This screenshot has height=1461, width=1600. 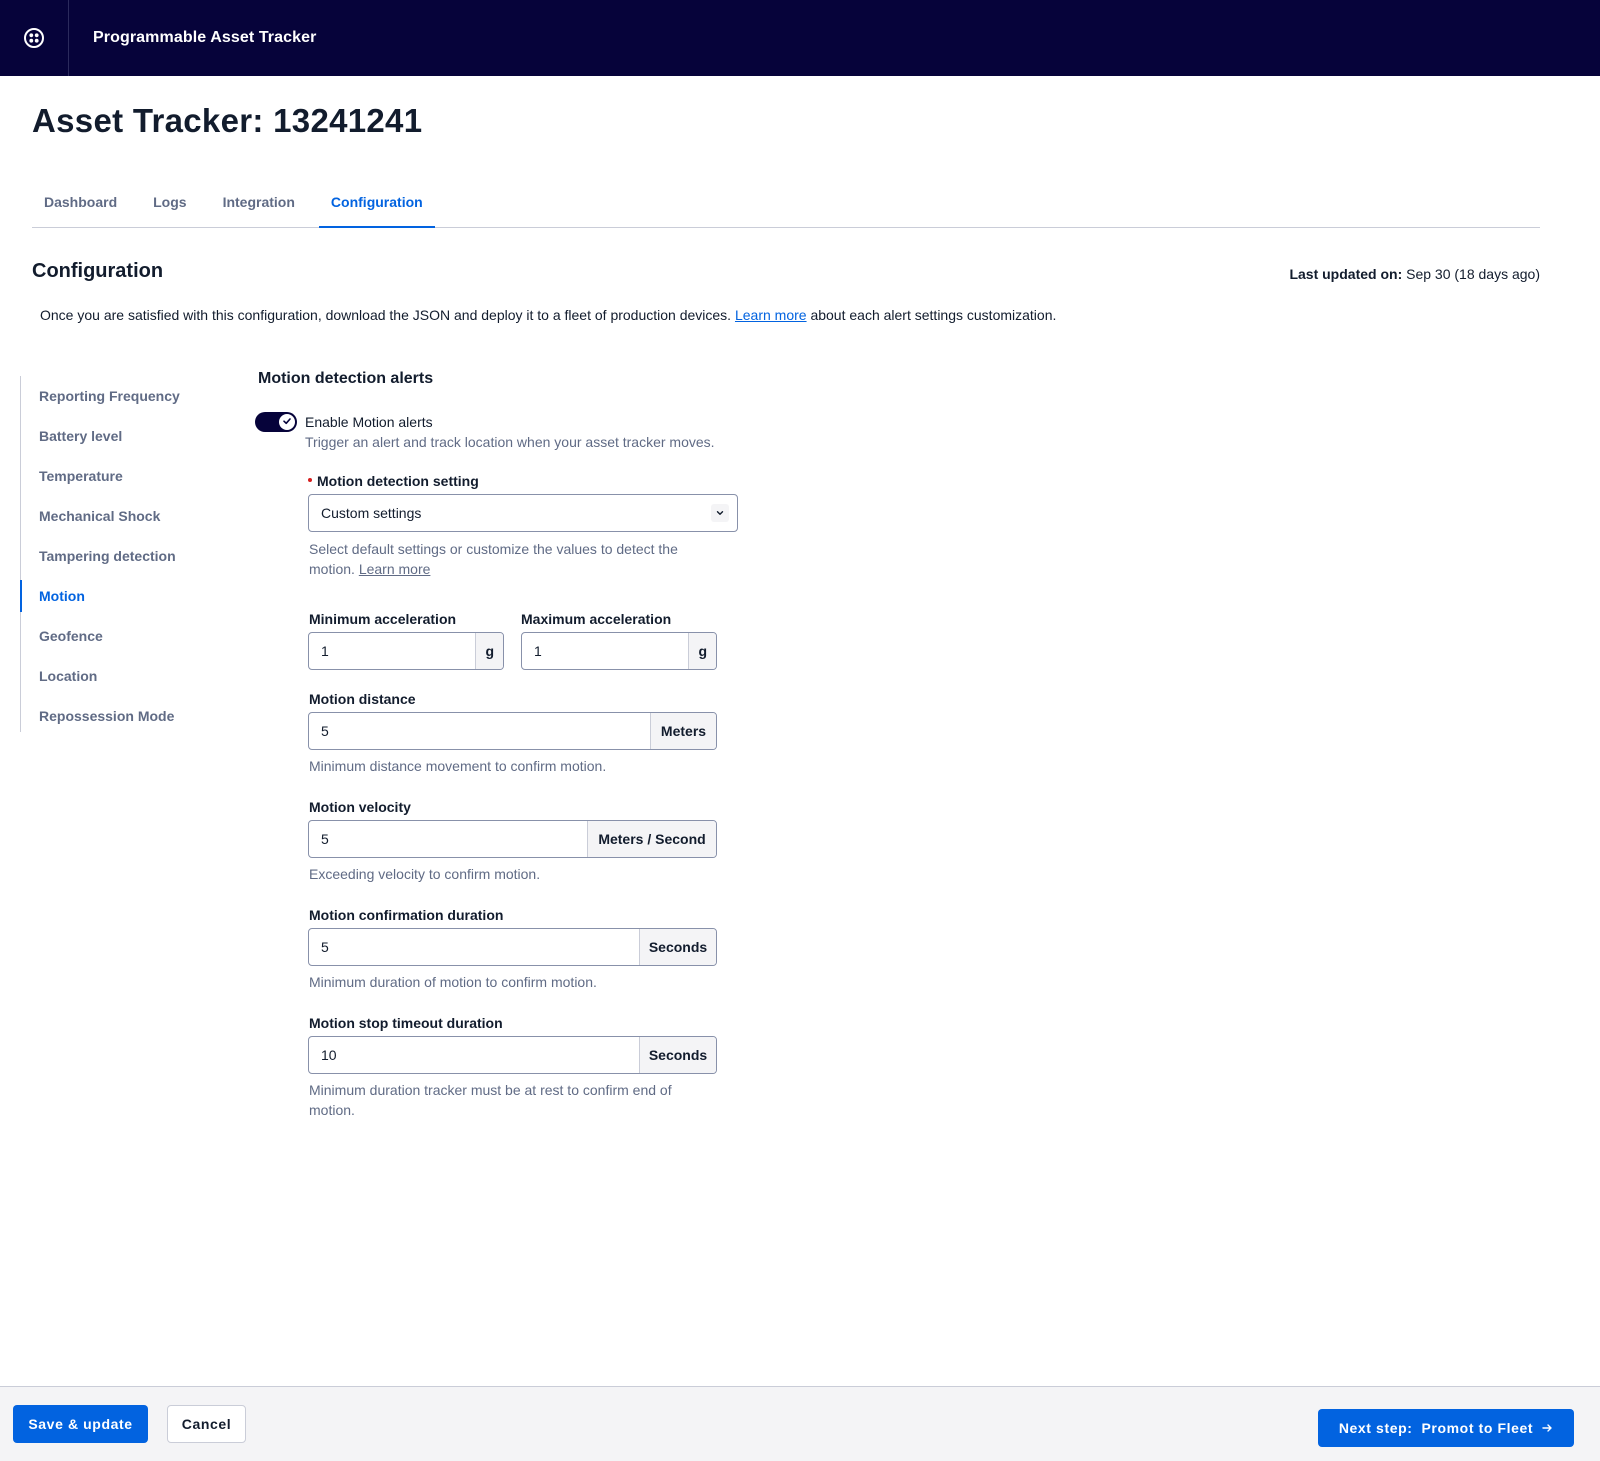 What do you see at coordinates (259, 209) in the screenshot?
I see `tab-integration: Integration` at bounding box center [259, 209].